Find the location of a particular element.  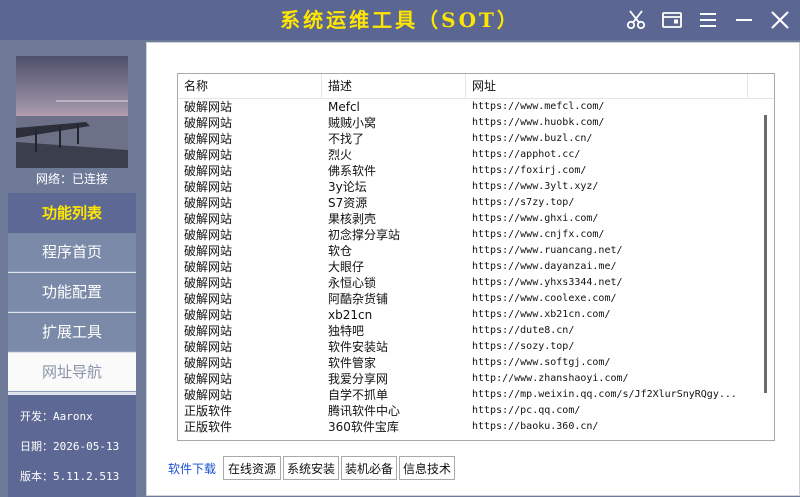

column-header-desc: 描述 is located at coordinates (394, 86).